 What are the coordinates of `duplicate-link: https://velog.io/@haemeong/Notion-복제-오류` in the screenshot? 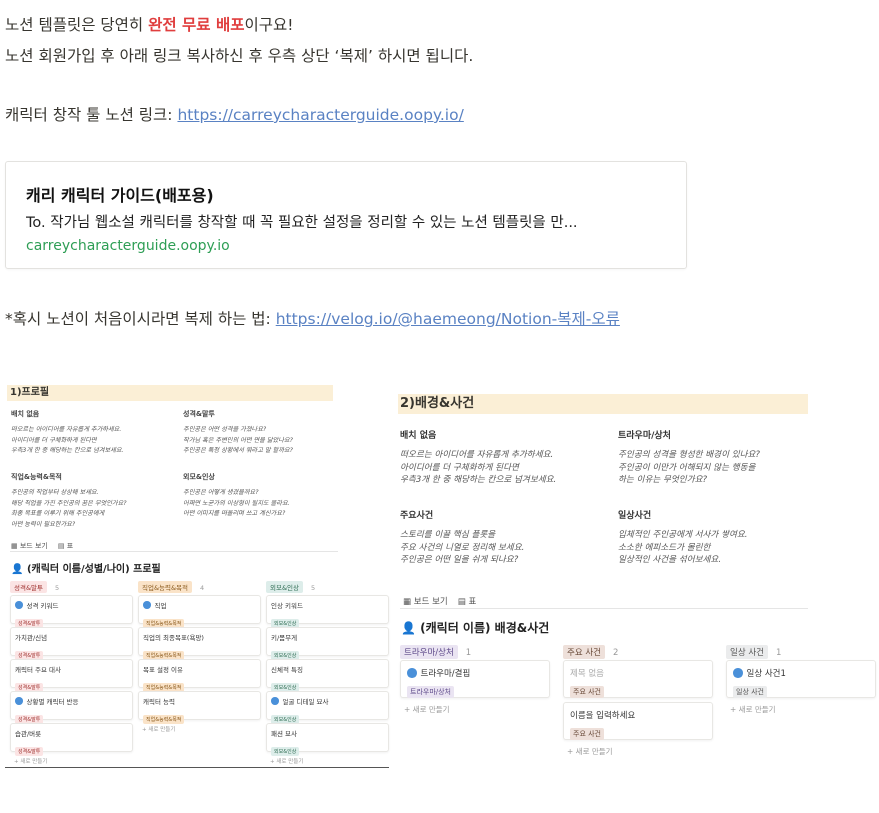 It's located at (448, 319).